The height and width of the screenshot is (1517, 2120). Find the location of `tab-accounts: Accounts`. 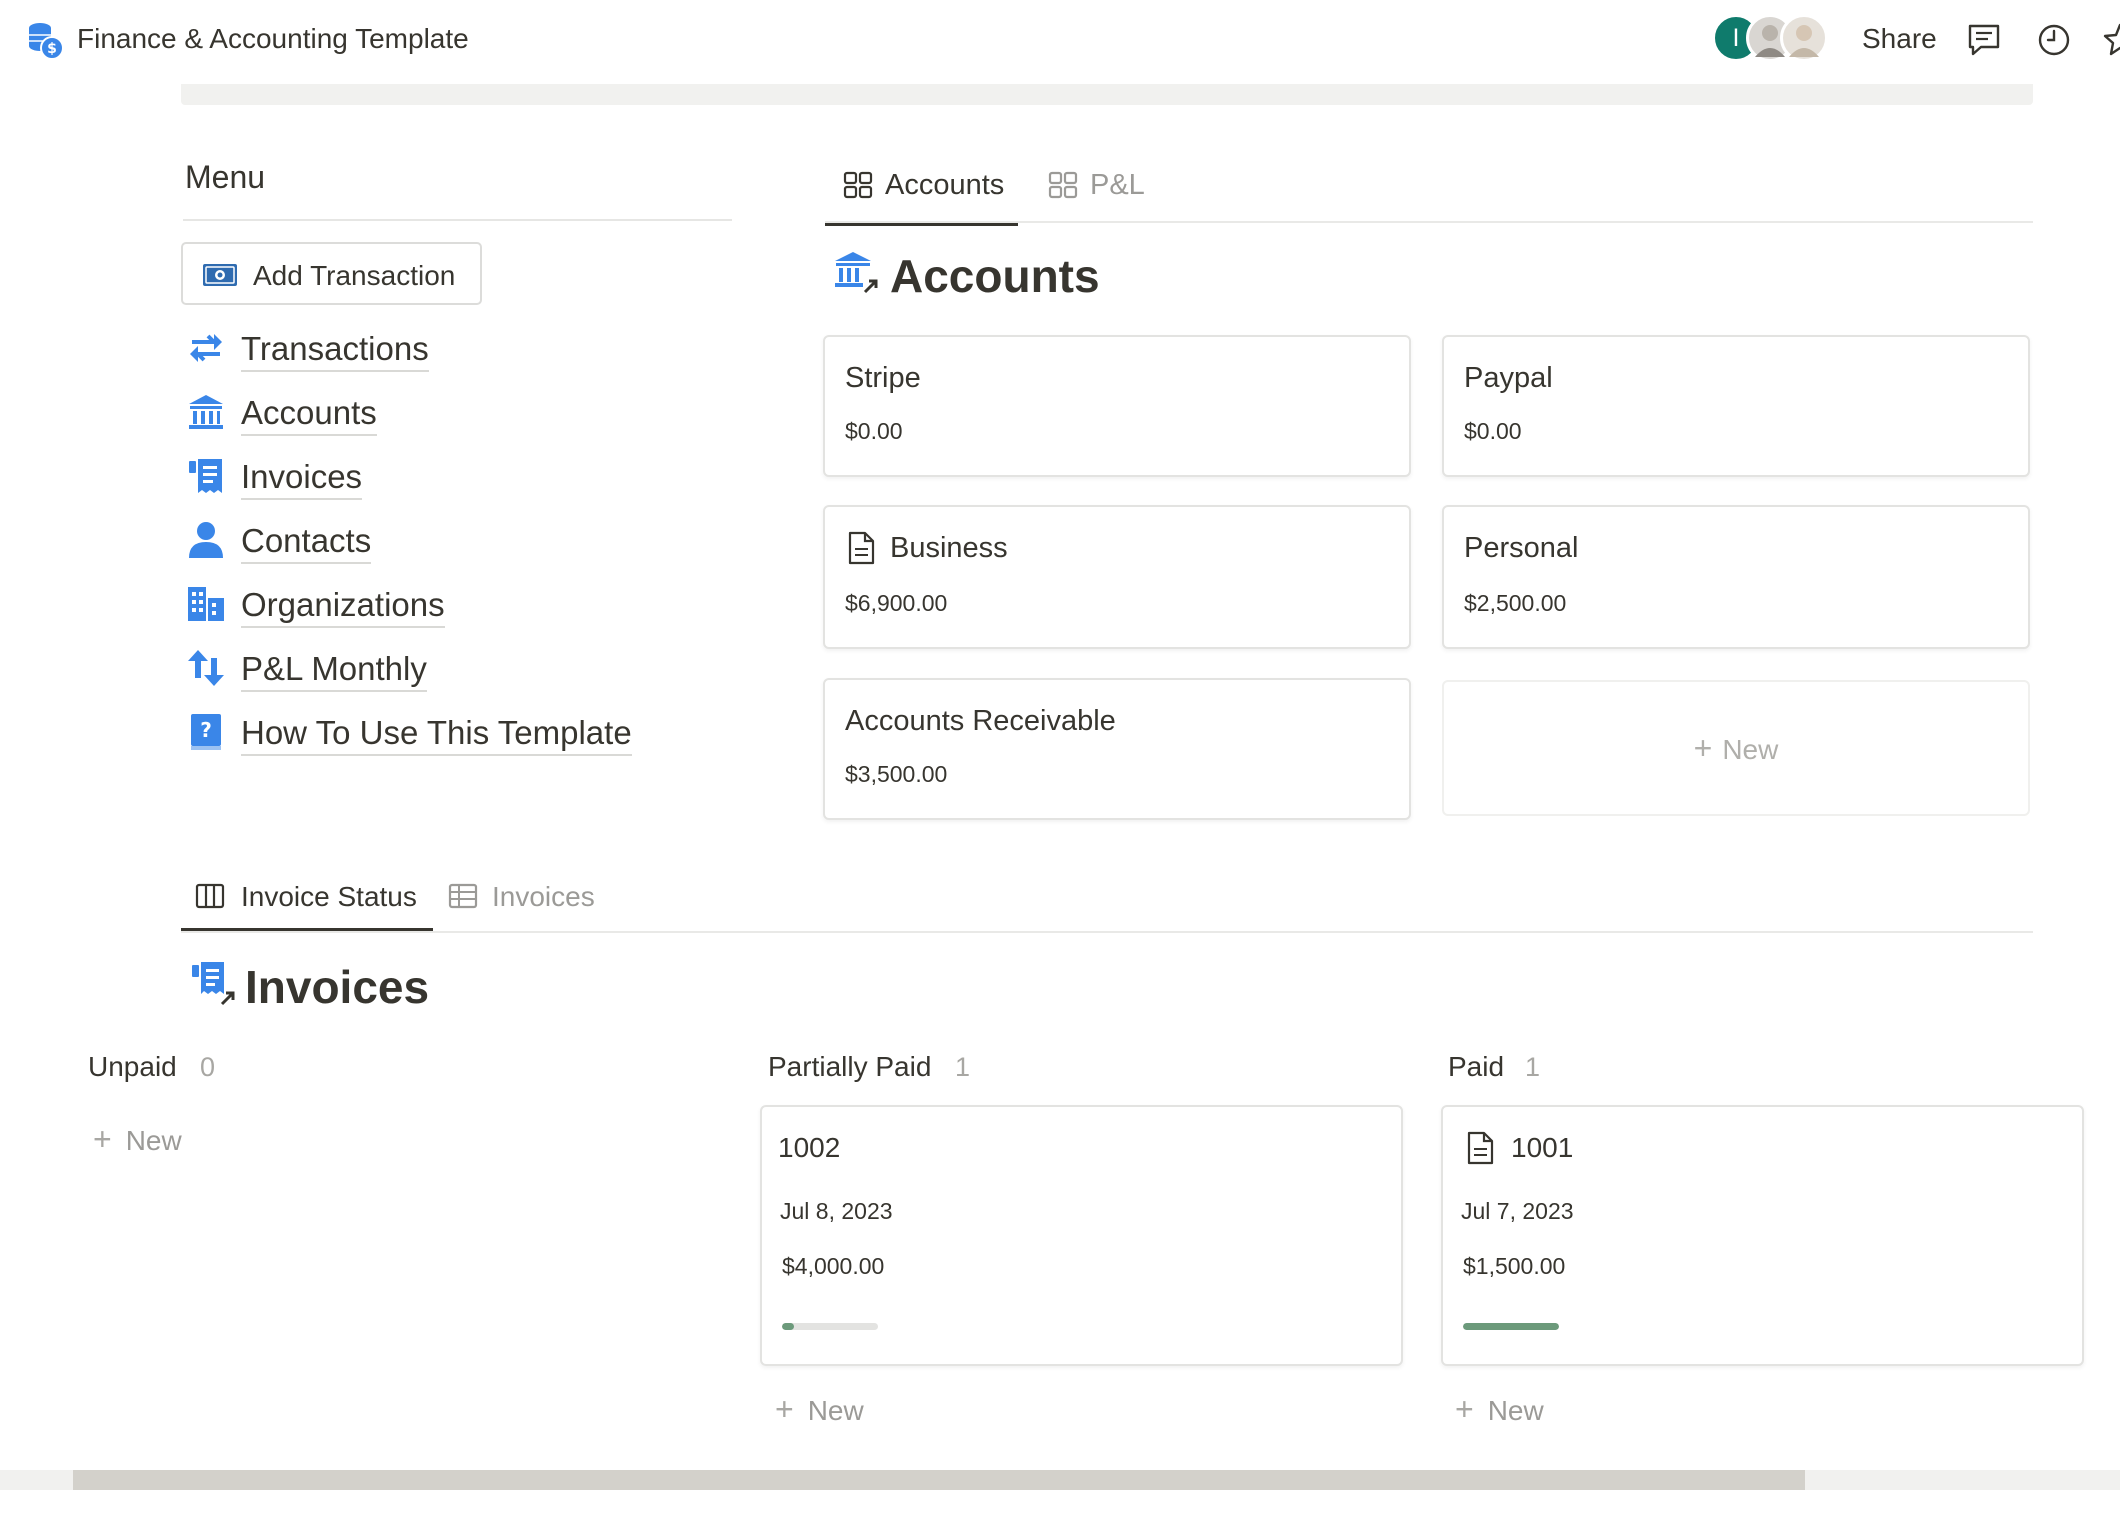

tab-accounts: Accounts is located at coordinates (921, 193).